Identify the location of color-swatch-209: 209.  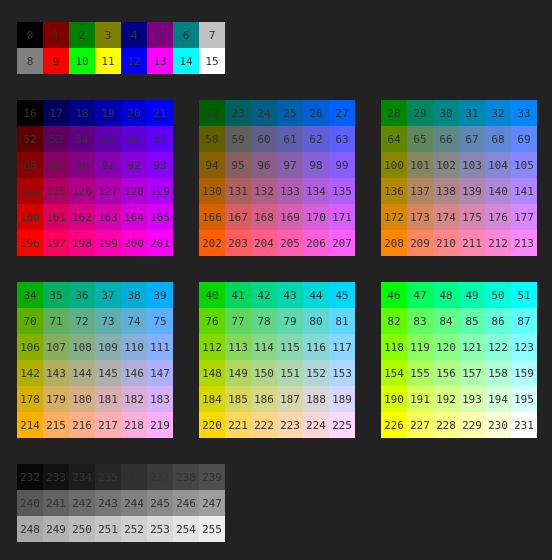
(420, 243).